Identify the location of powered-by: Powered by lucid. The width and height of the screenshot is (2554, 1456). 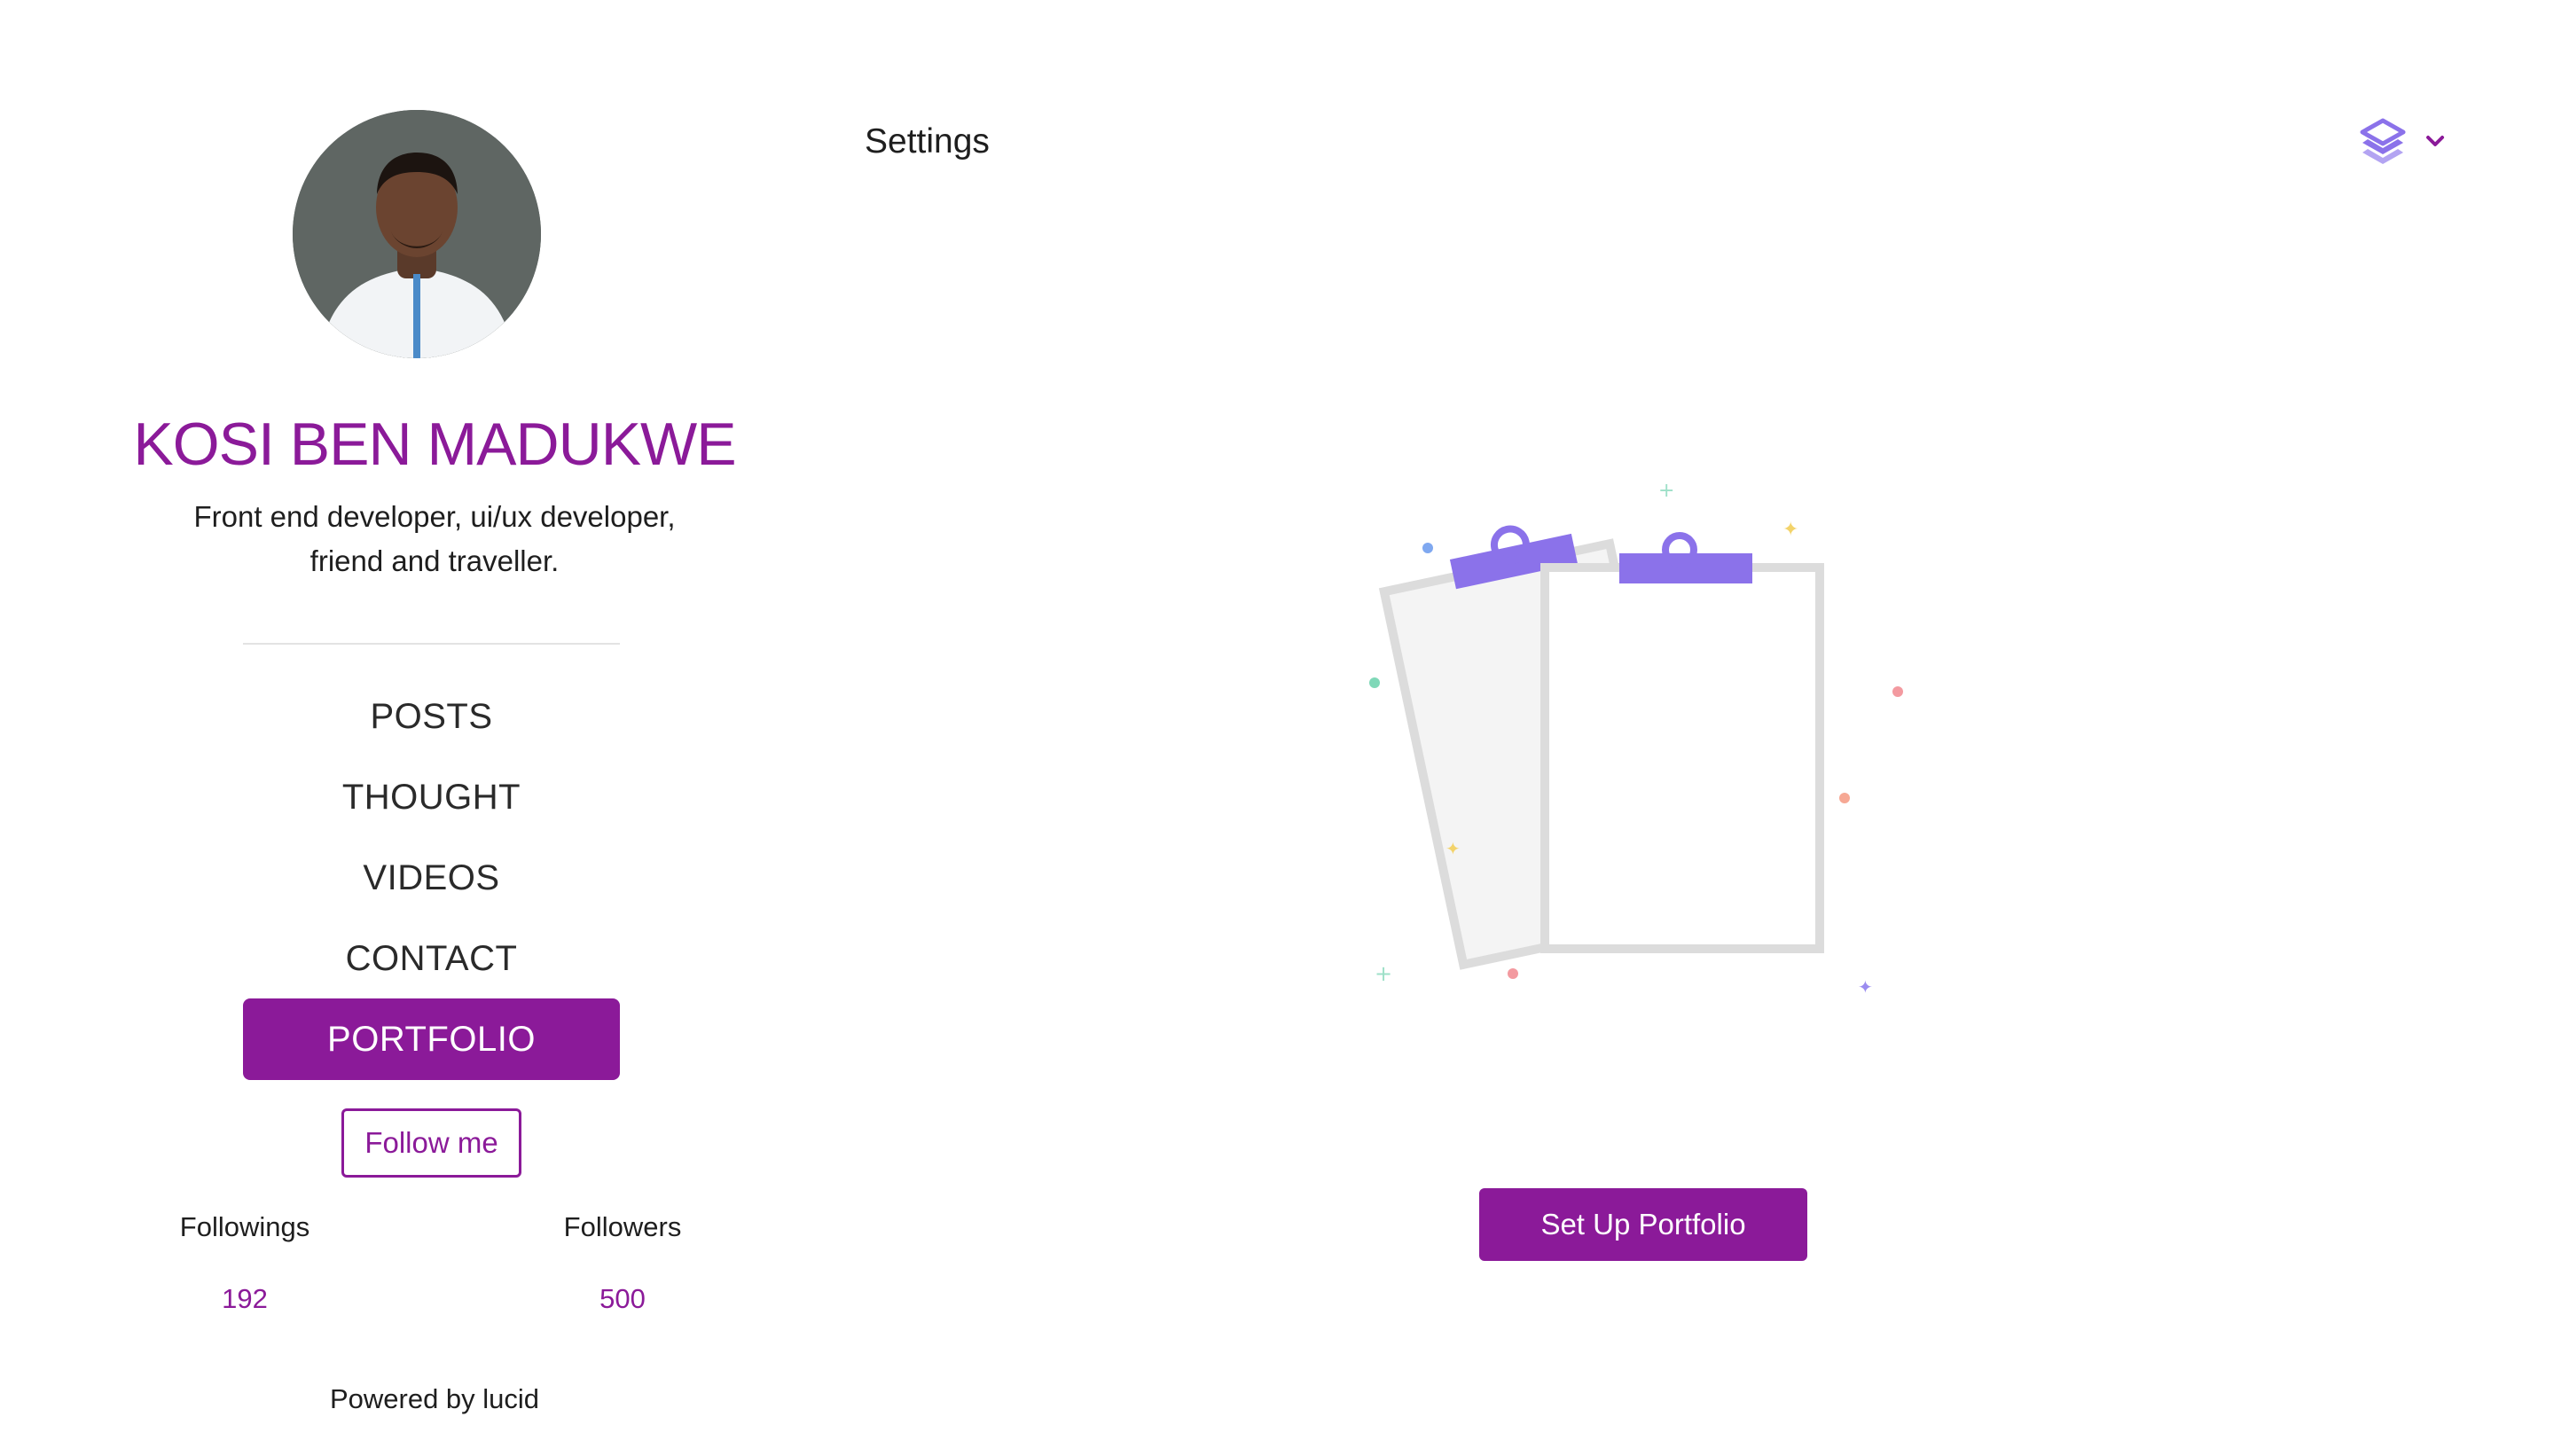
(434, 1398).